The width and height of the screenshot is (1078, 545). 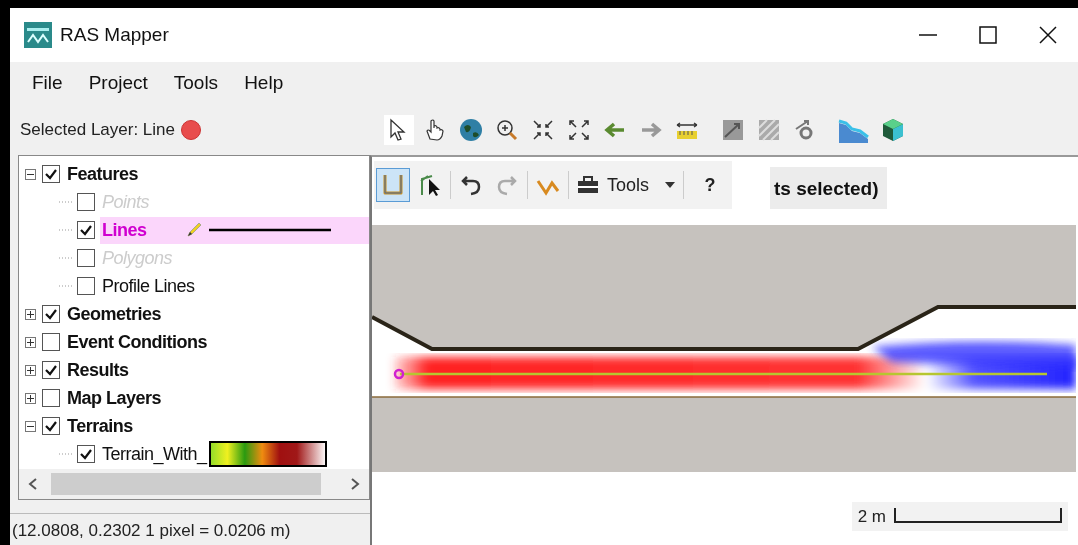 I want to click on scroll-right-icon, so click(x=355, y=484).